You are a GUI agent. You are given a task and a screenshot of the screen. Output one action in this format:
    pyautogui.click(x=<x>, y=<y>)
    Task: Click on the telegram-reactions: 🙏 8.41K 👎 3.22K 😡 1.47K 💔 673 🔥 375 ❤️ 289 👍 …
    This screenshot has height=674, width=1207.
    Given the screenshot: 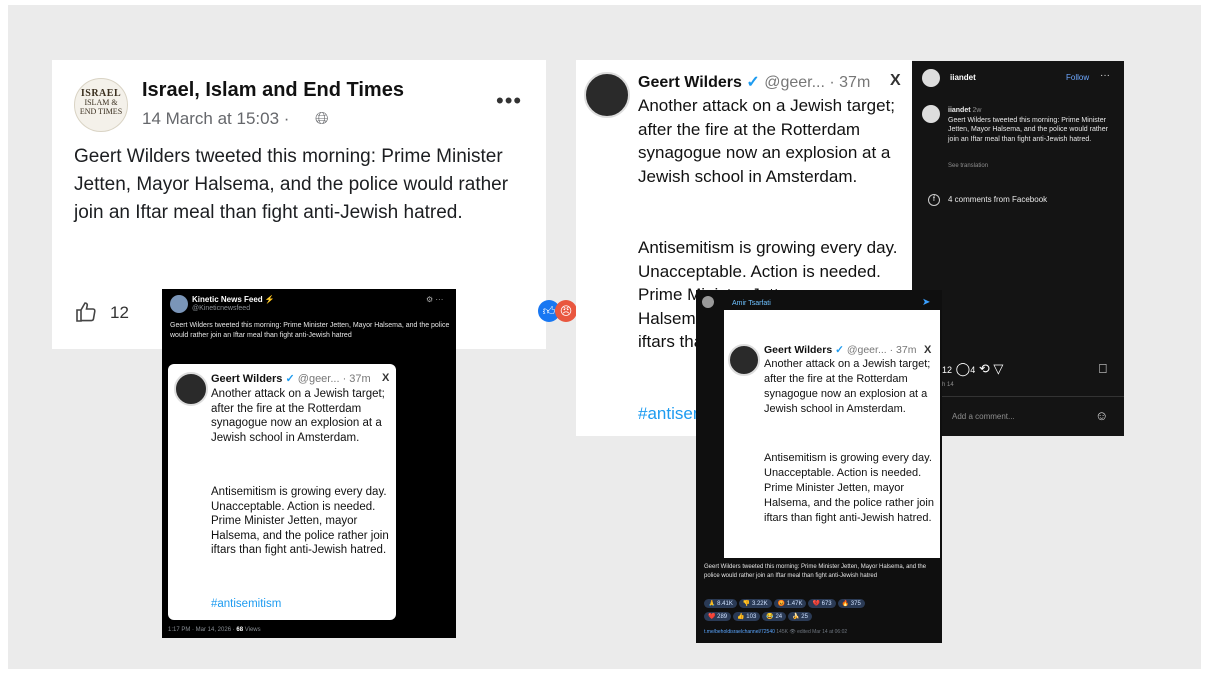 What is the action you would take?
    pyautogui.click(x=819, y=612)
    